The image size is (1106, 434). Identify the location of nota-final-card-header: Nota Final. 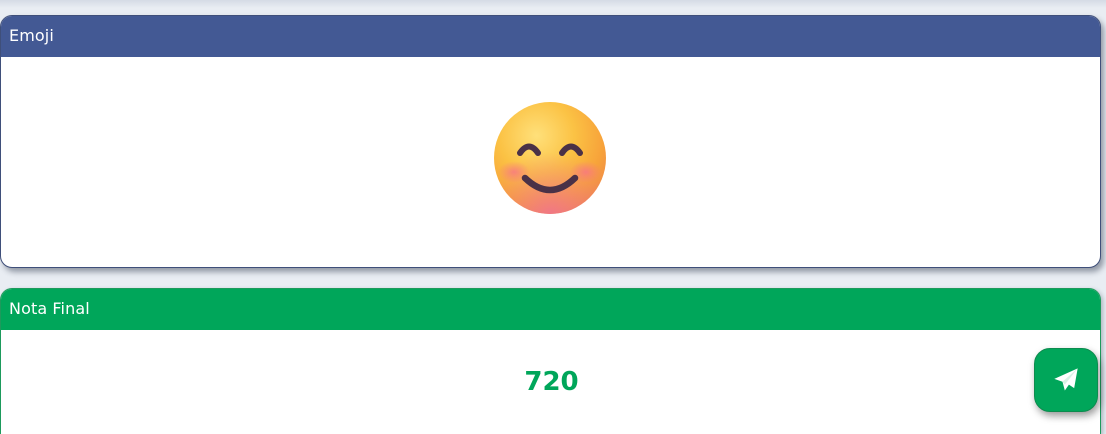
(550, 309).